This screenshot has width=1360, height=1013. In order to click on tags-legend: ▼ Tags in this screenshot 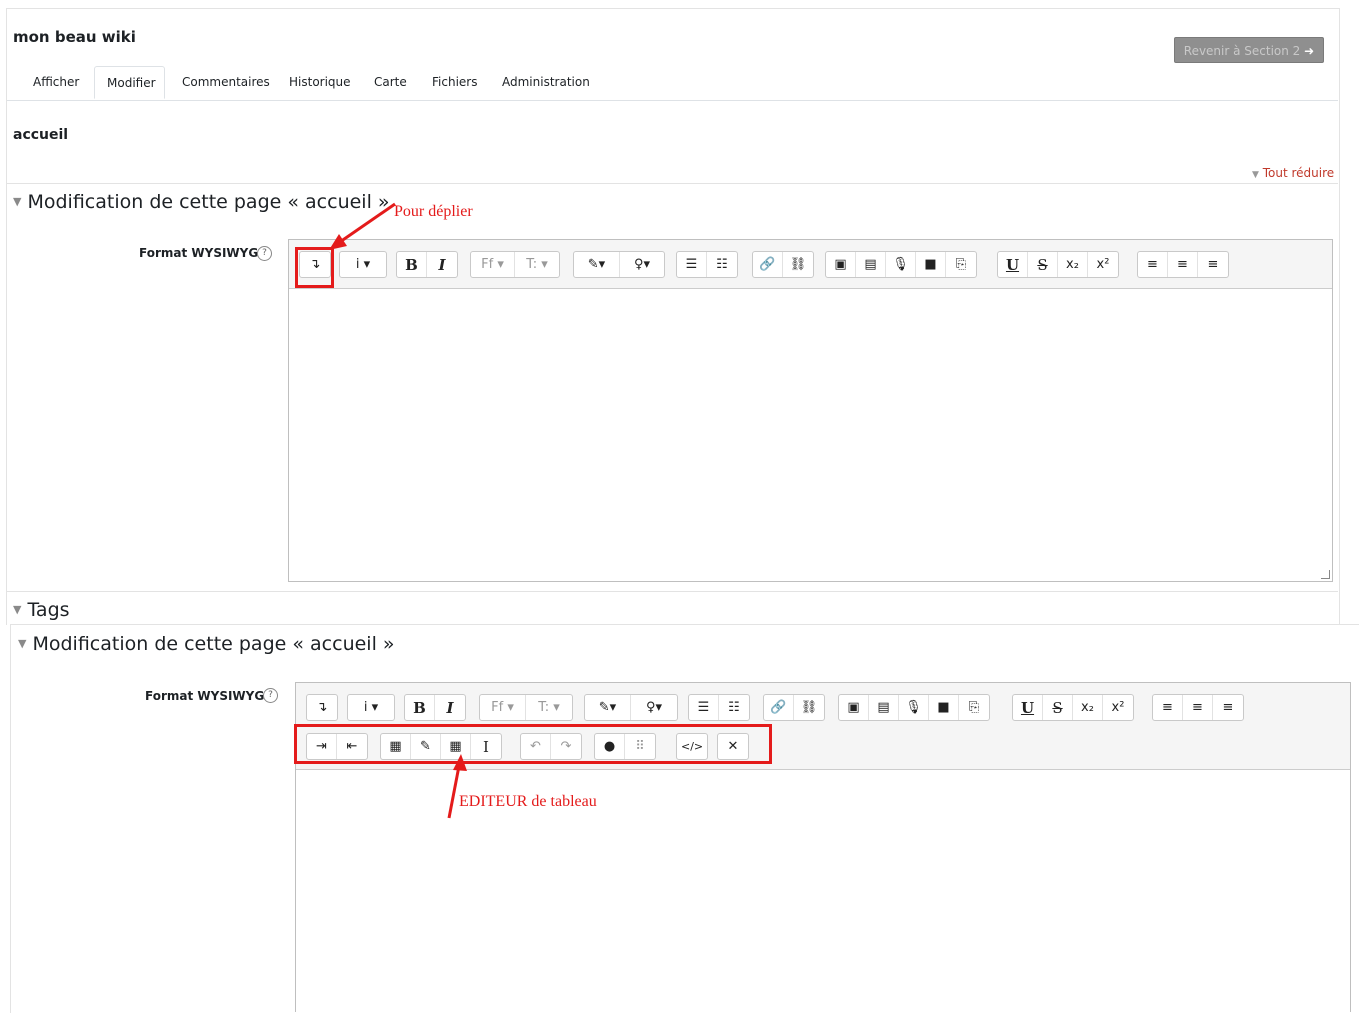, I will do `click(41, 610)`.